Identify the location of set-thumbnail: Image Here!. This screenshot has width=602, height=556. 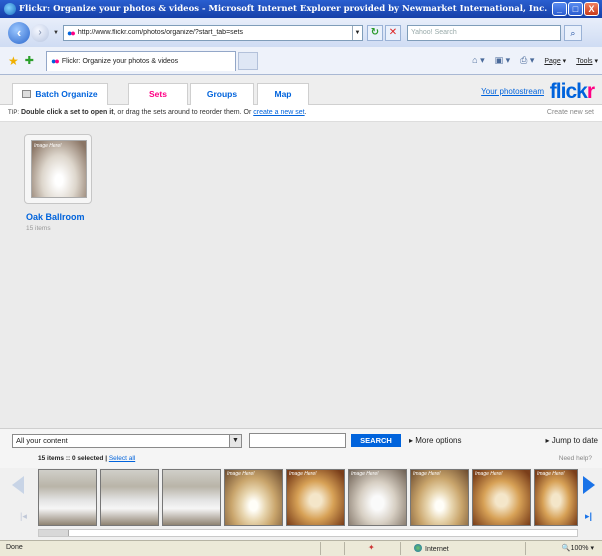
(59, 169).